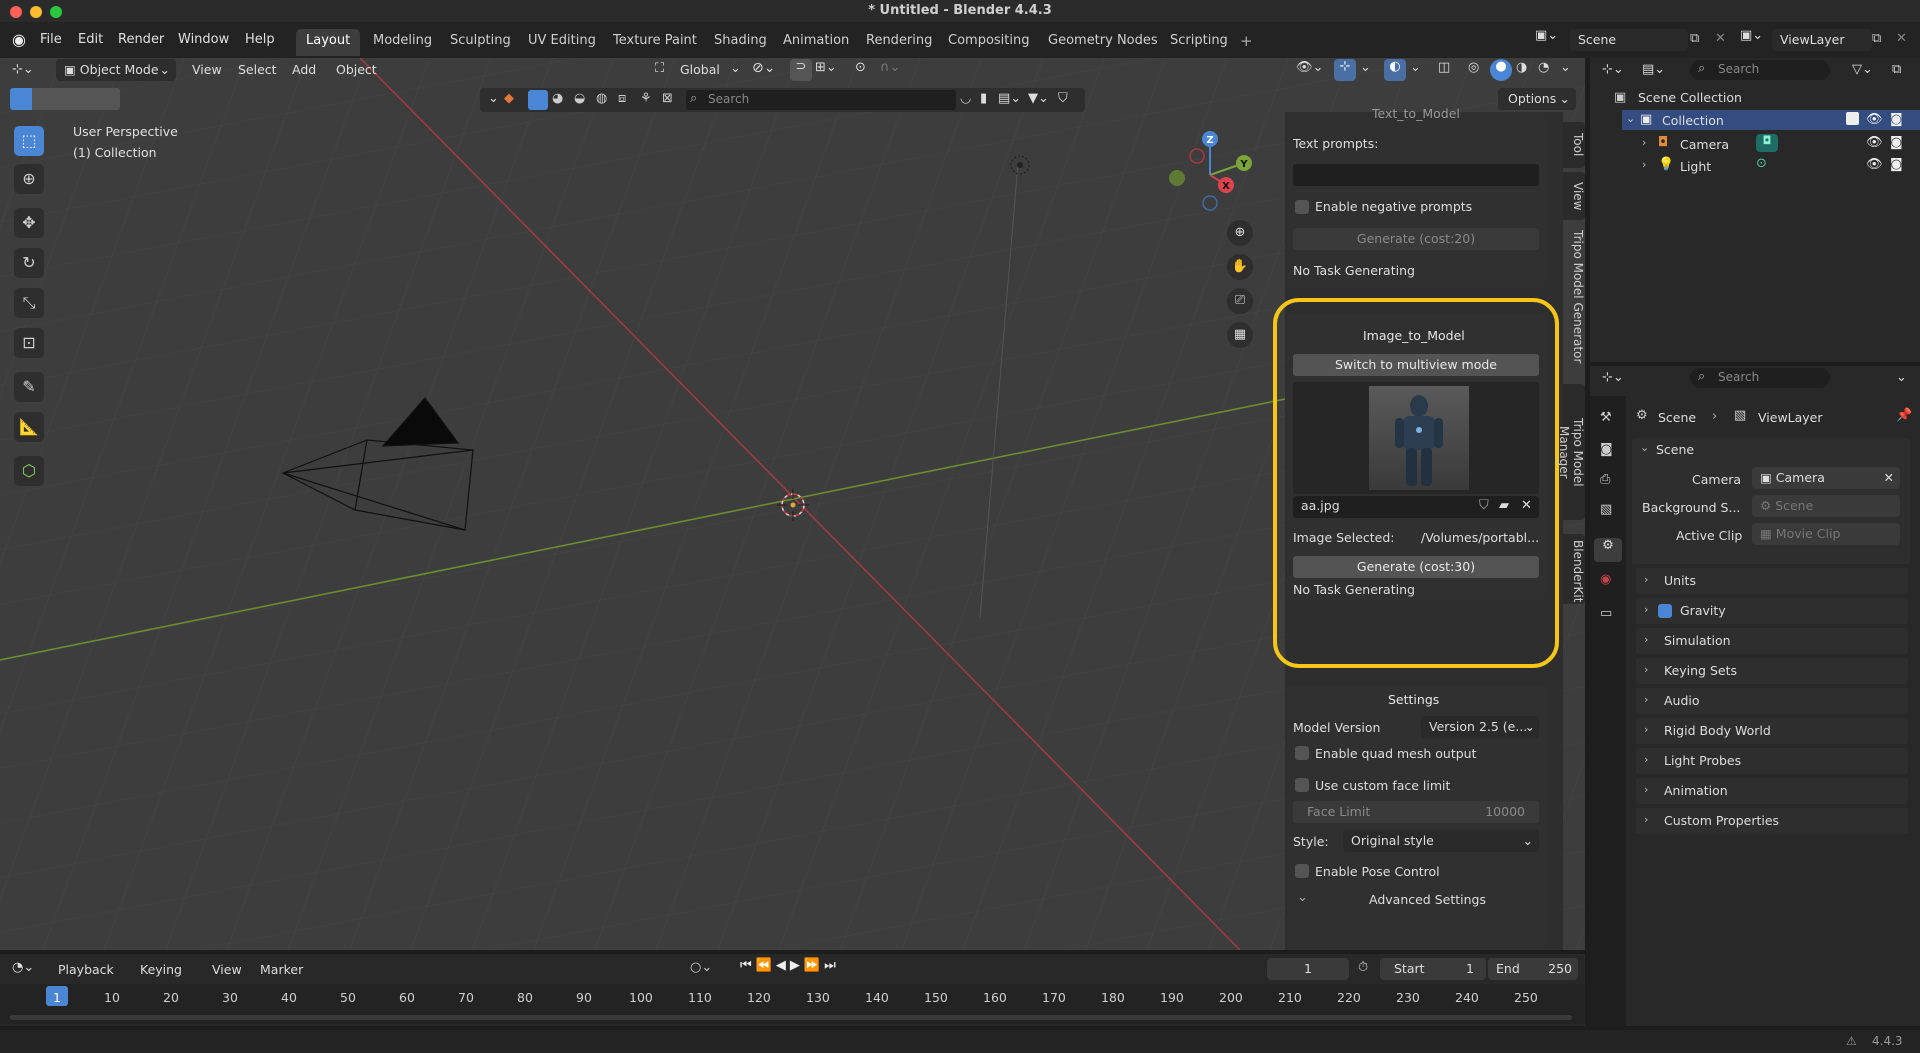 The width and height of the screenshot is (1920, 1053). What do you see at coordinates (557, 98) in the screenshot?
I see `filter-materials-icon: ◕` at bounding box center [557, 98].